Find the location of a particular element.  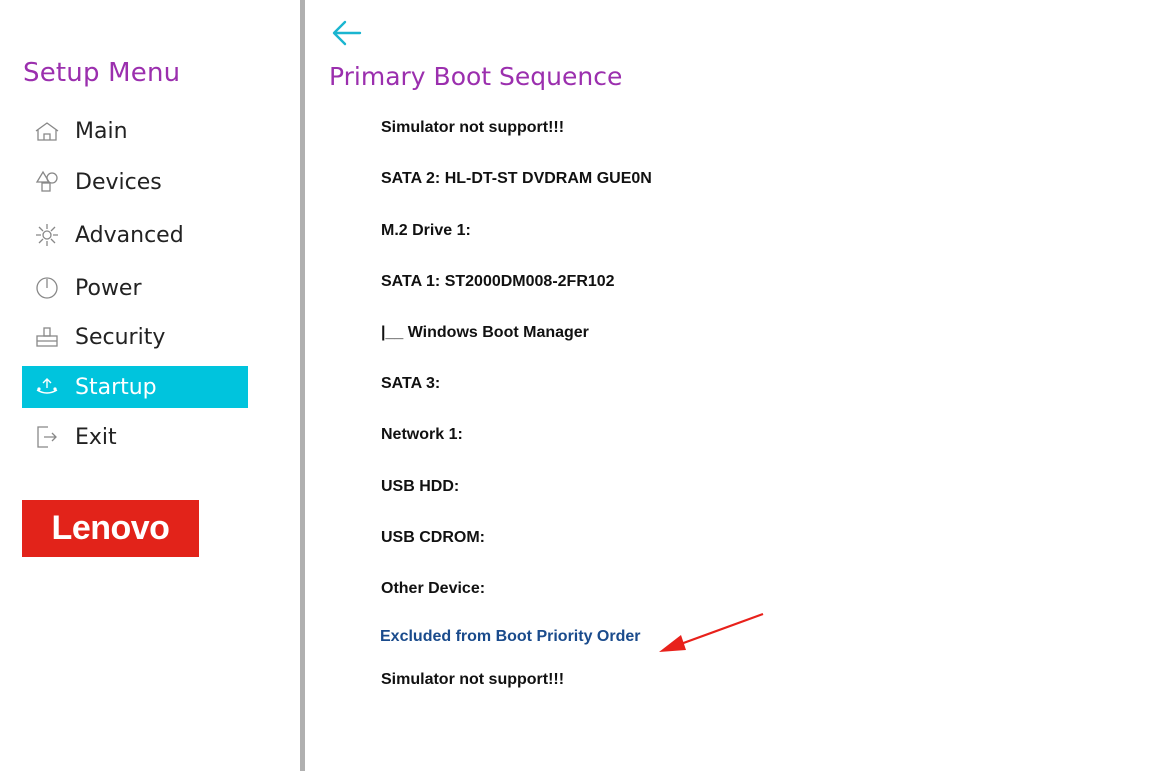

startup-icon is located at coordinates (47, 387).